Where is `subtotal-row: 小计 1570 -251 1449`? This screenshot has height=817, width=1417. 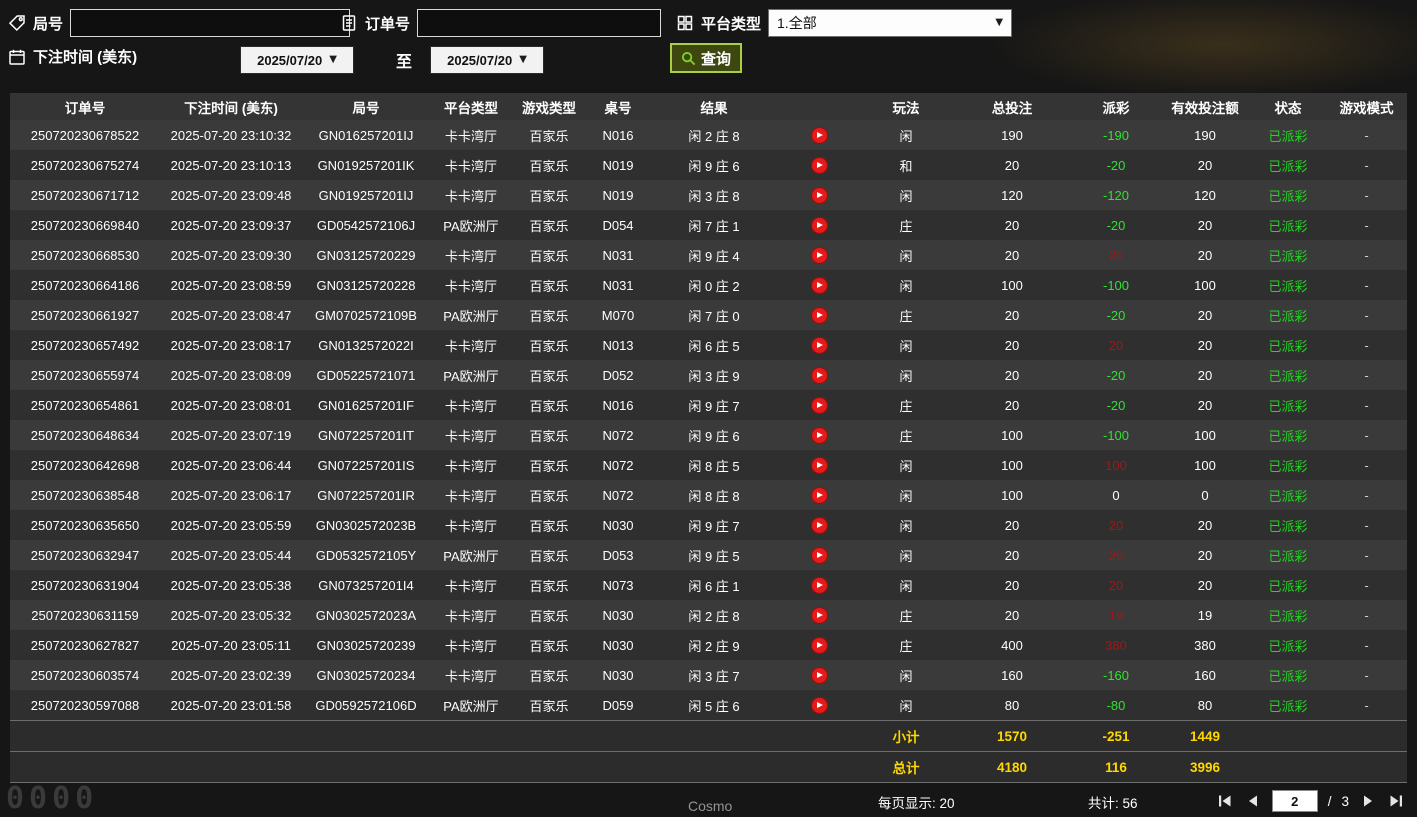
subtotal-row: 小计 1570 -251 1449 is located at coordinates (708, 736).